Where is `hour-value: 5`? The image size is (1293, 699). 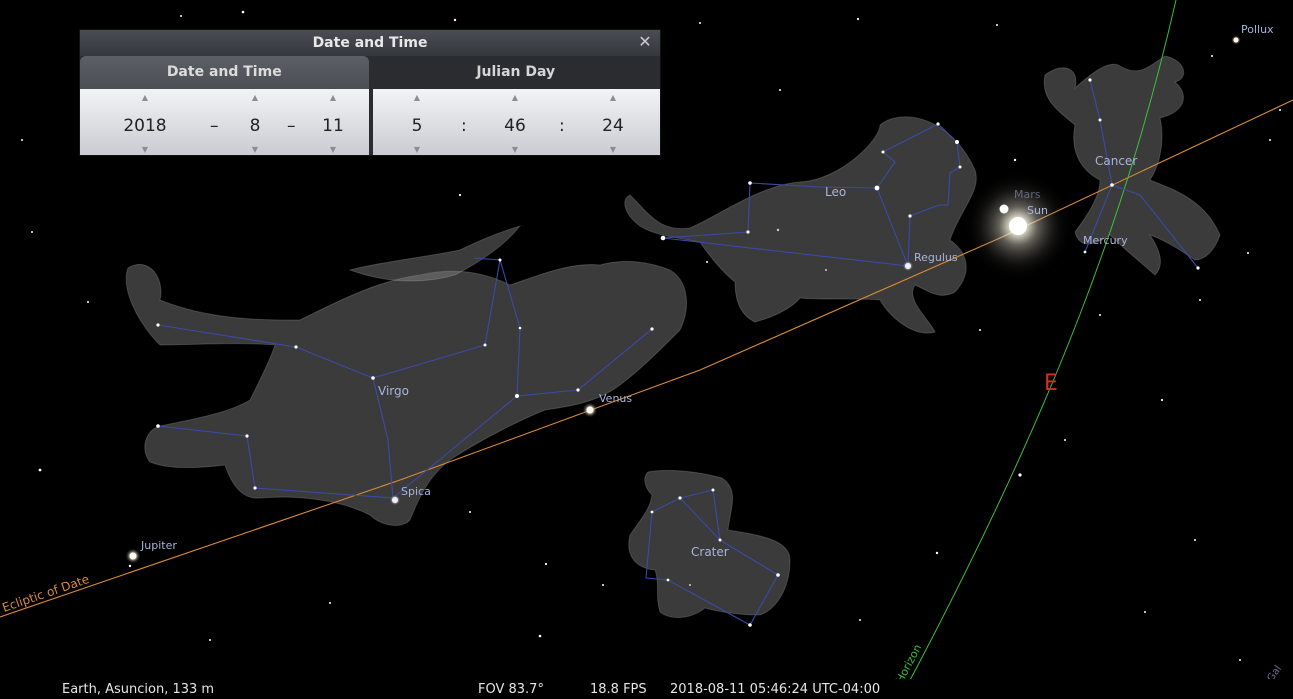
hour-value: 5 is located at coordinates (417, 126).